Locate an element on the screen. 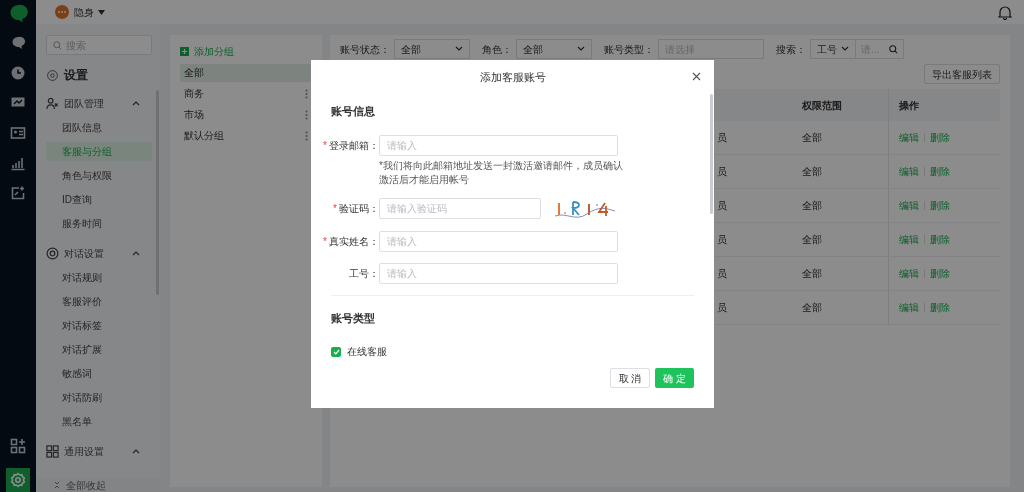 Image resolution: width=1024 pixels, height=492 pixels. export-button: 导出客服列表 is located at coordinates (962, 74).